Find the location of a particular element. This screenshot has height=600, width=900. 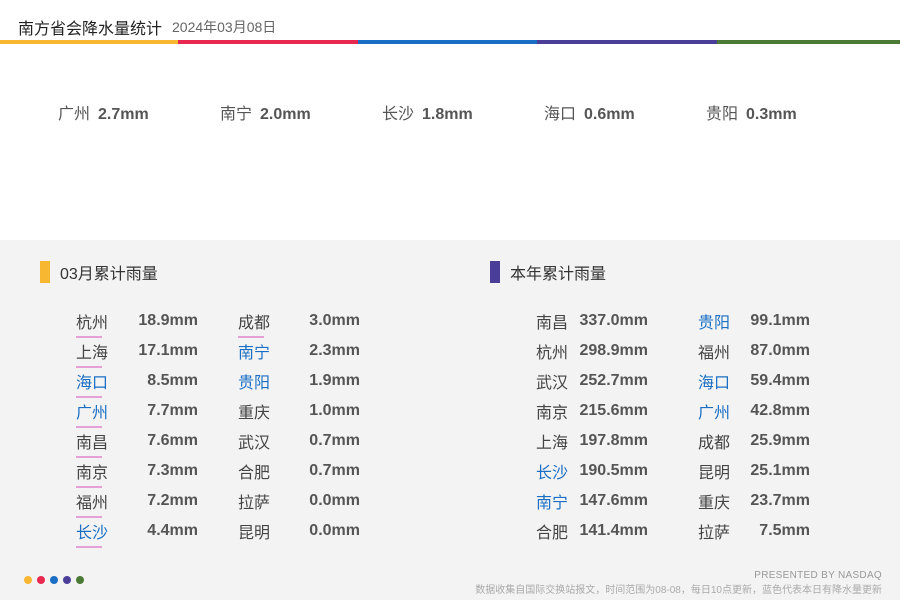

list-item: 海口 59.4mm is located at coordinates (749, 381).